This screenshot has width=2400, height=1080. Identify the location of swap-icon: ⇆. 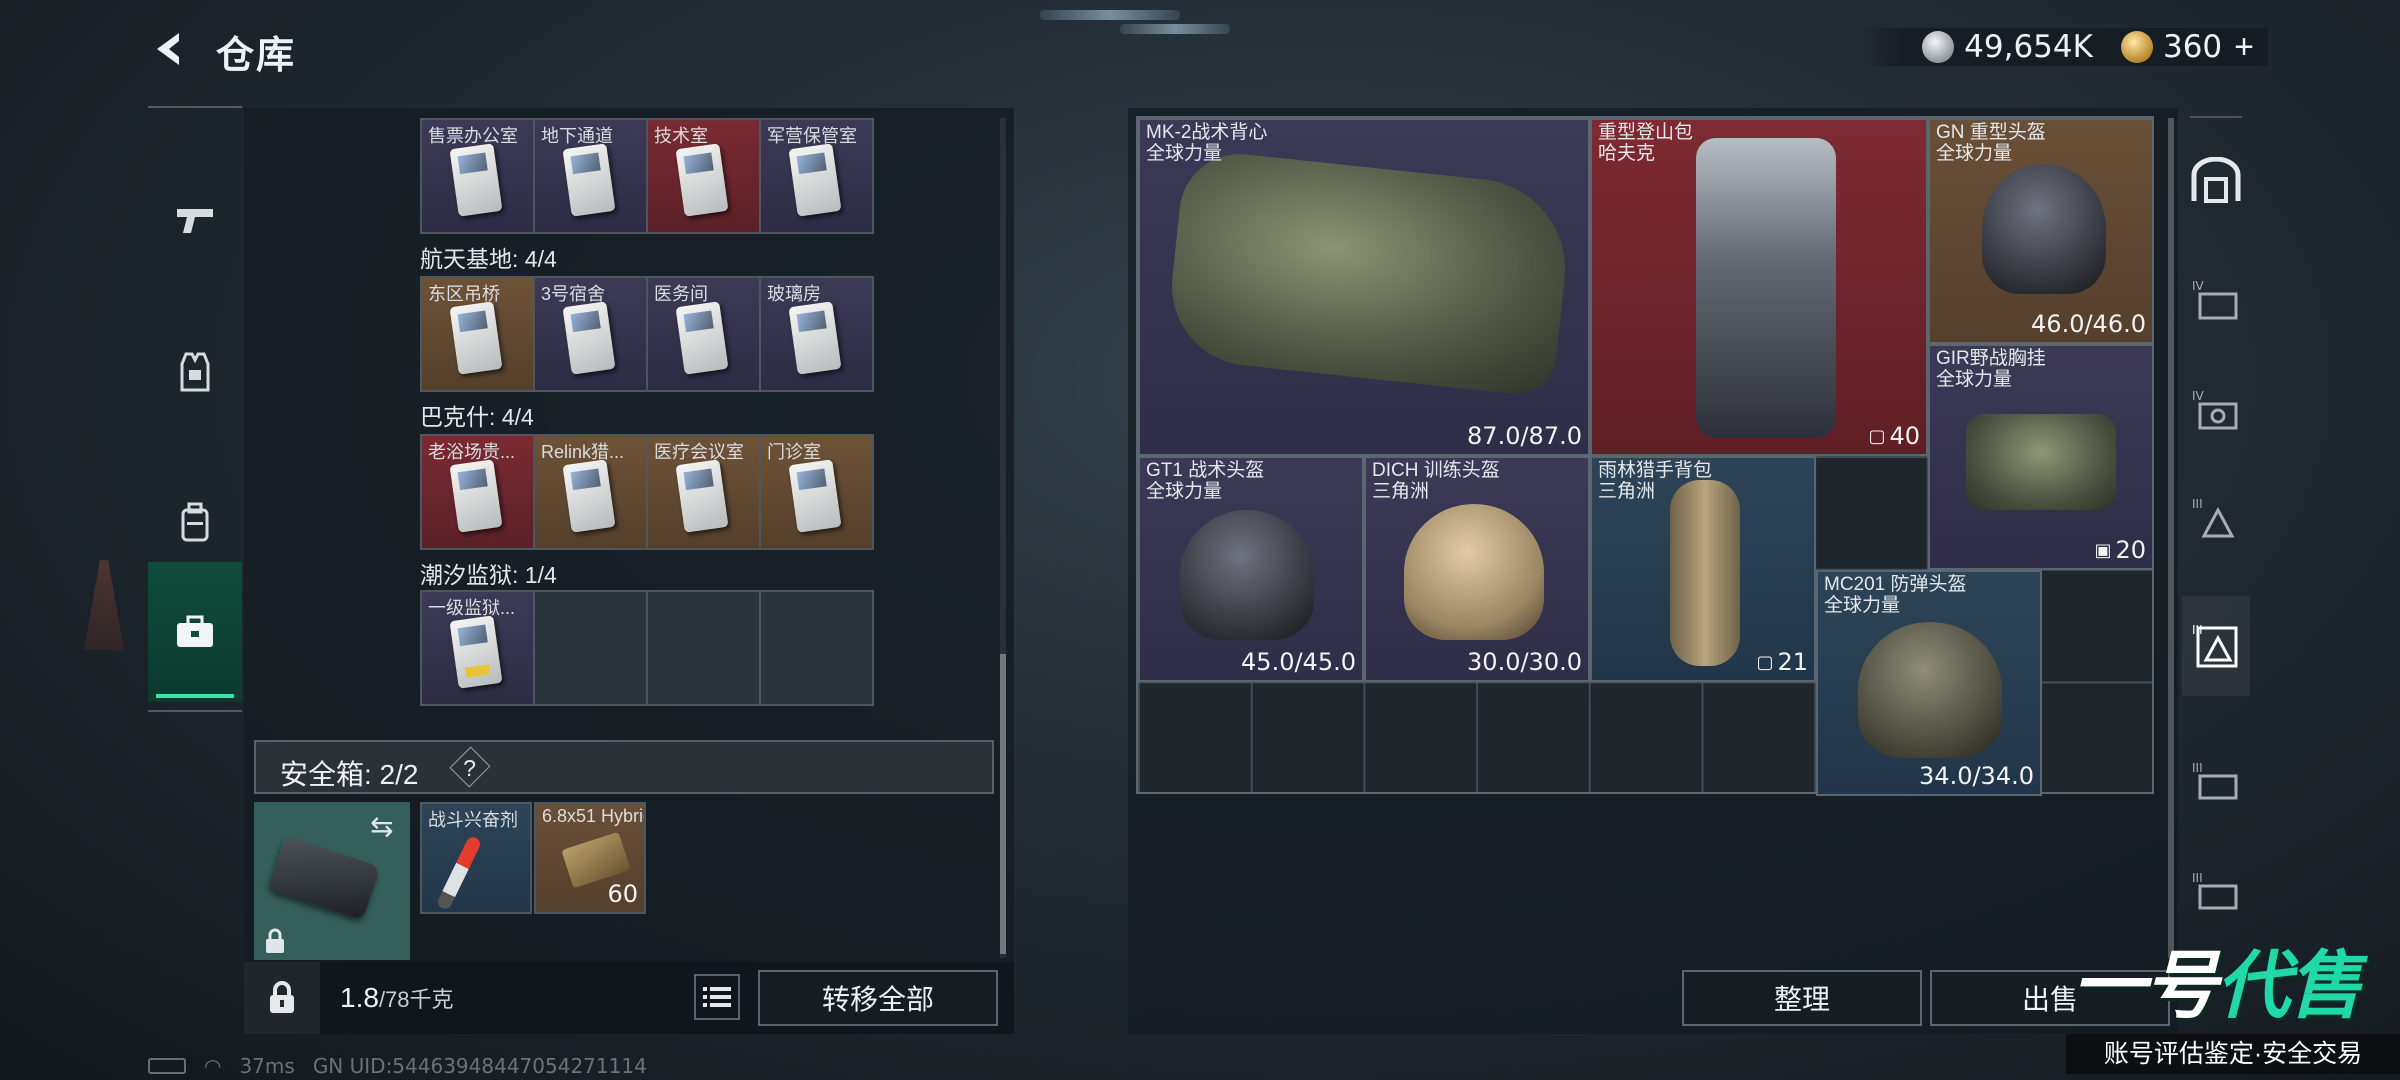
(381, 826).